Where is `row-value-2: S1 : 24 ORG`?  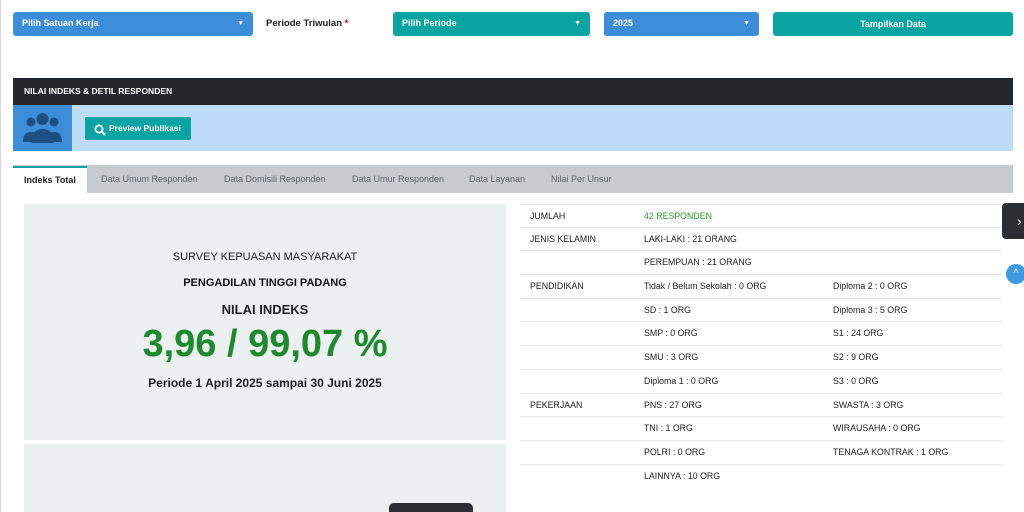 row-value-2: S1 : 24 ORG is located at coordinates (858, 333).